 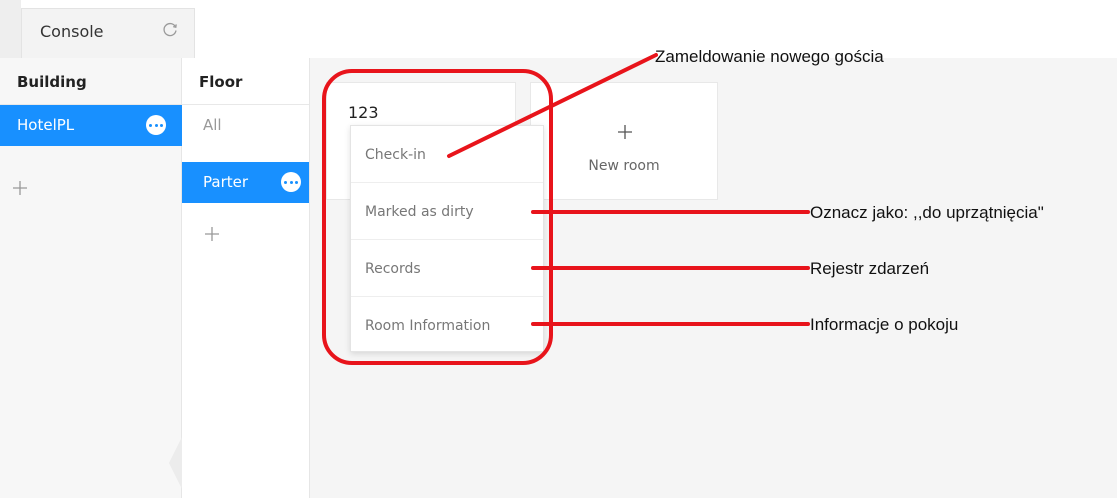 What do you see at coordinates (212, 234) in the screenshot?
I see `add-floor-icon` at bounding box center [212, 234].